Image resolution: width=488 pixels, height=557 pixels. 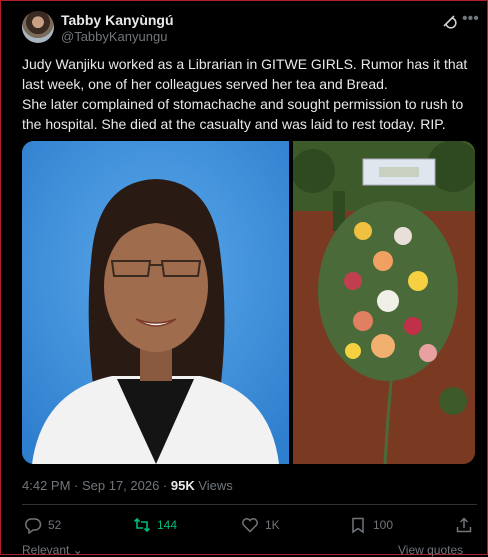 I want to click on views-count: 95K, so click(x=182, y=485).